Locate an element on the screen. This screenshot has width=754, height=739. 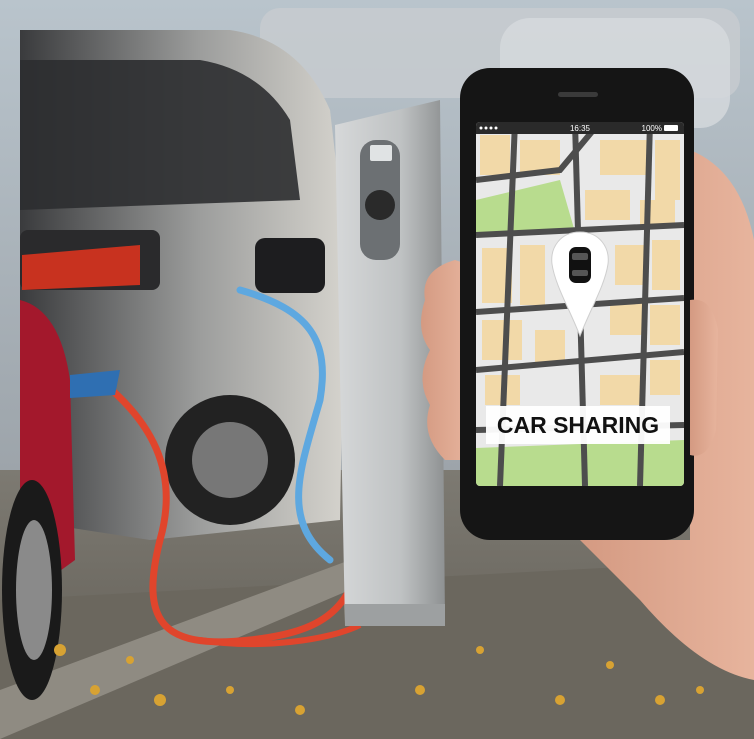
speaker-slot is located at coordinates (578, 94).